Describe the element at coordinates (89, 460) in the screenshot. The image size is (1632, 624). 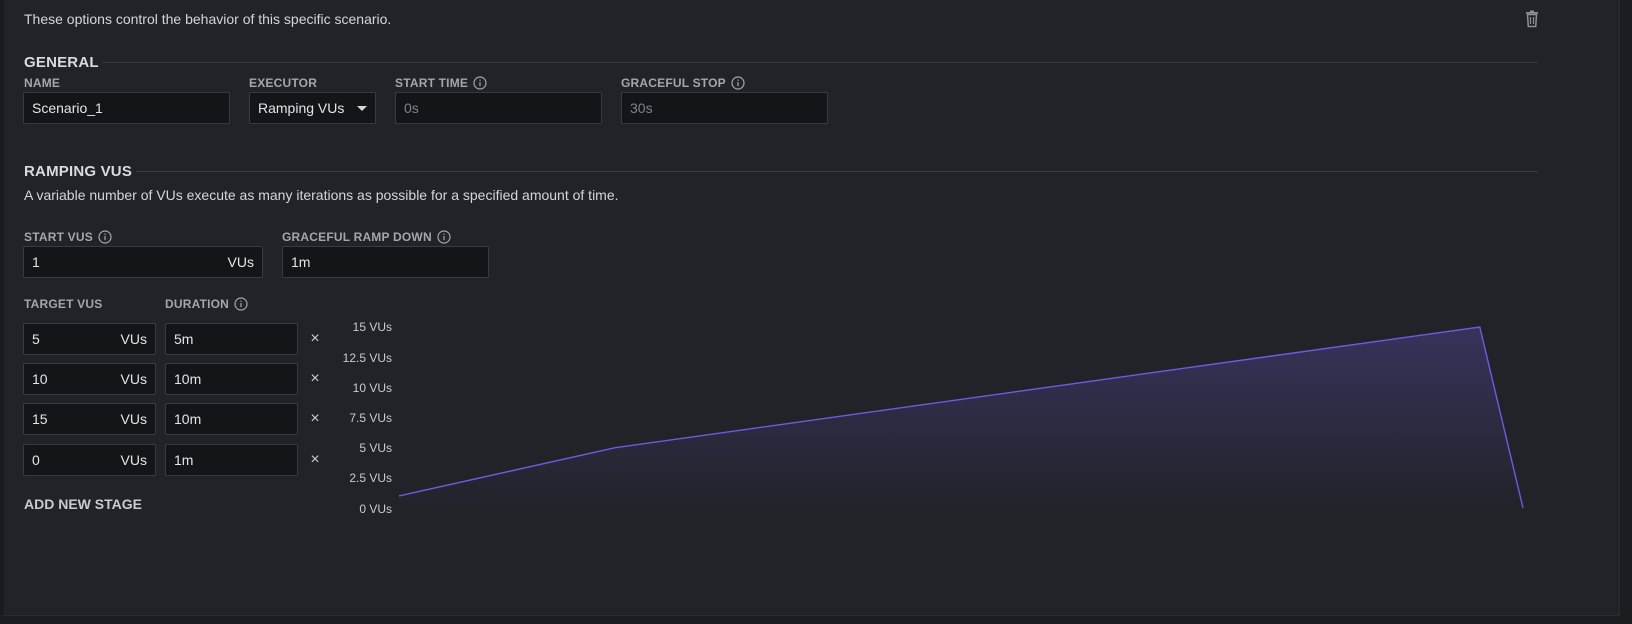
I see `stage-target-input: 0 VUs` at that location.